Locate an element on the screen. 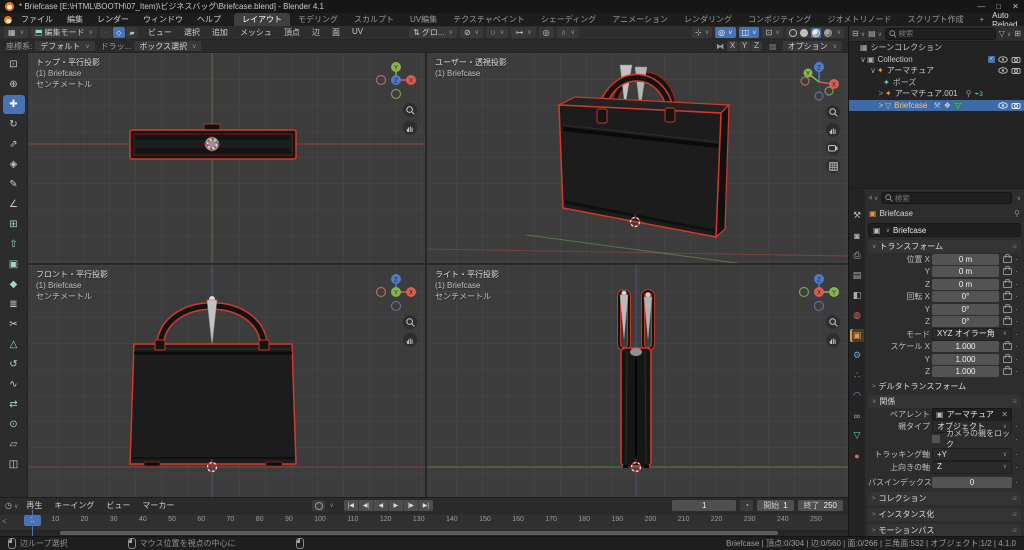  workspace-tab: レイアウト is located at coordinates (262, 19).